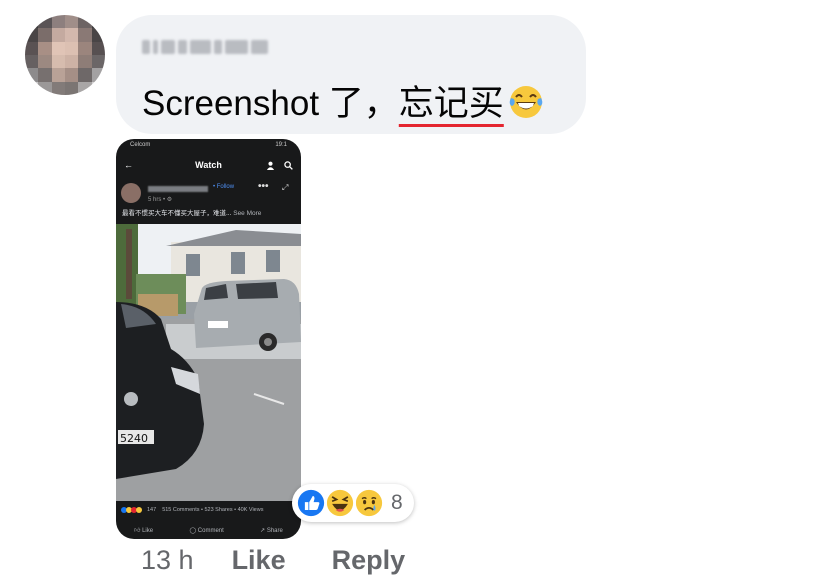 The width and height of the screenshot is (828, 586). I want to click on post-share-action: ↗ Share, so click(271, 530).